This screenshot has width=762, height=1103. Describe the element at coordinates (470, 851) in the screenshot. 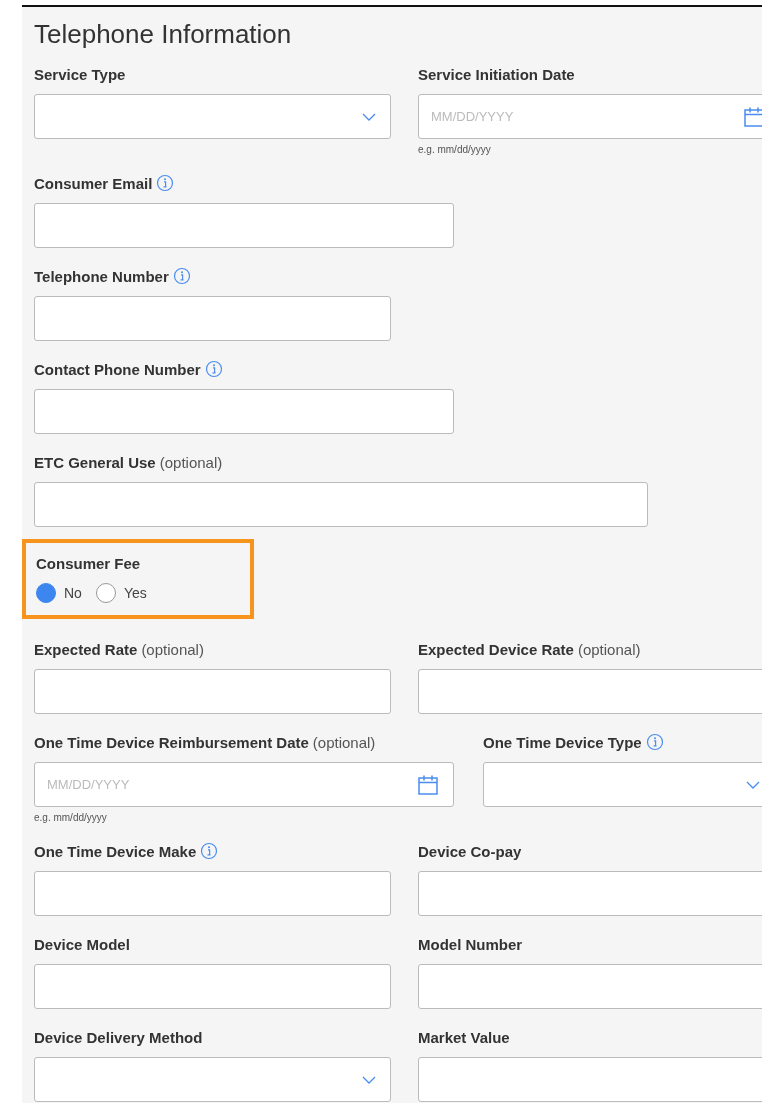

I see `field-label: Device Co-pay` at that location.